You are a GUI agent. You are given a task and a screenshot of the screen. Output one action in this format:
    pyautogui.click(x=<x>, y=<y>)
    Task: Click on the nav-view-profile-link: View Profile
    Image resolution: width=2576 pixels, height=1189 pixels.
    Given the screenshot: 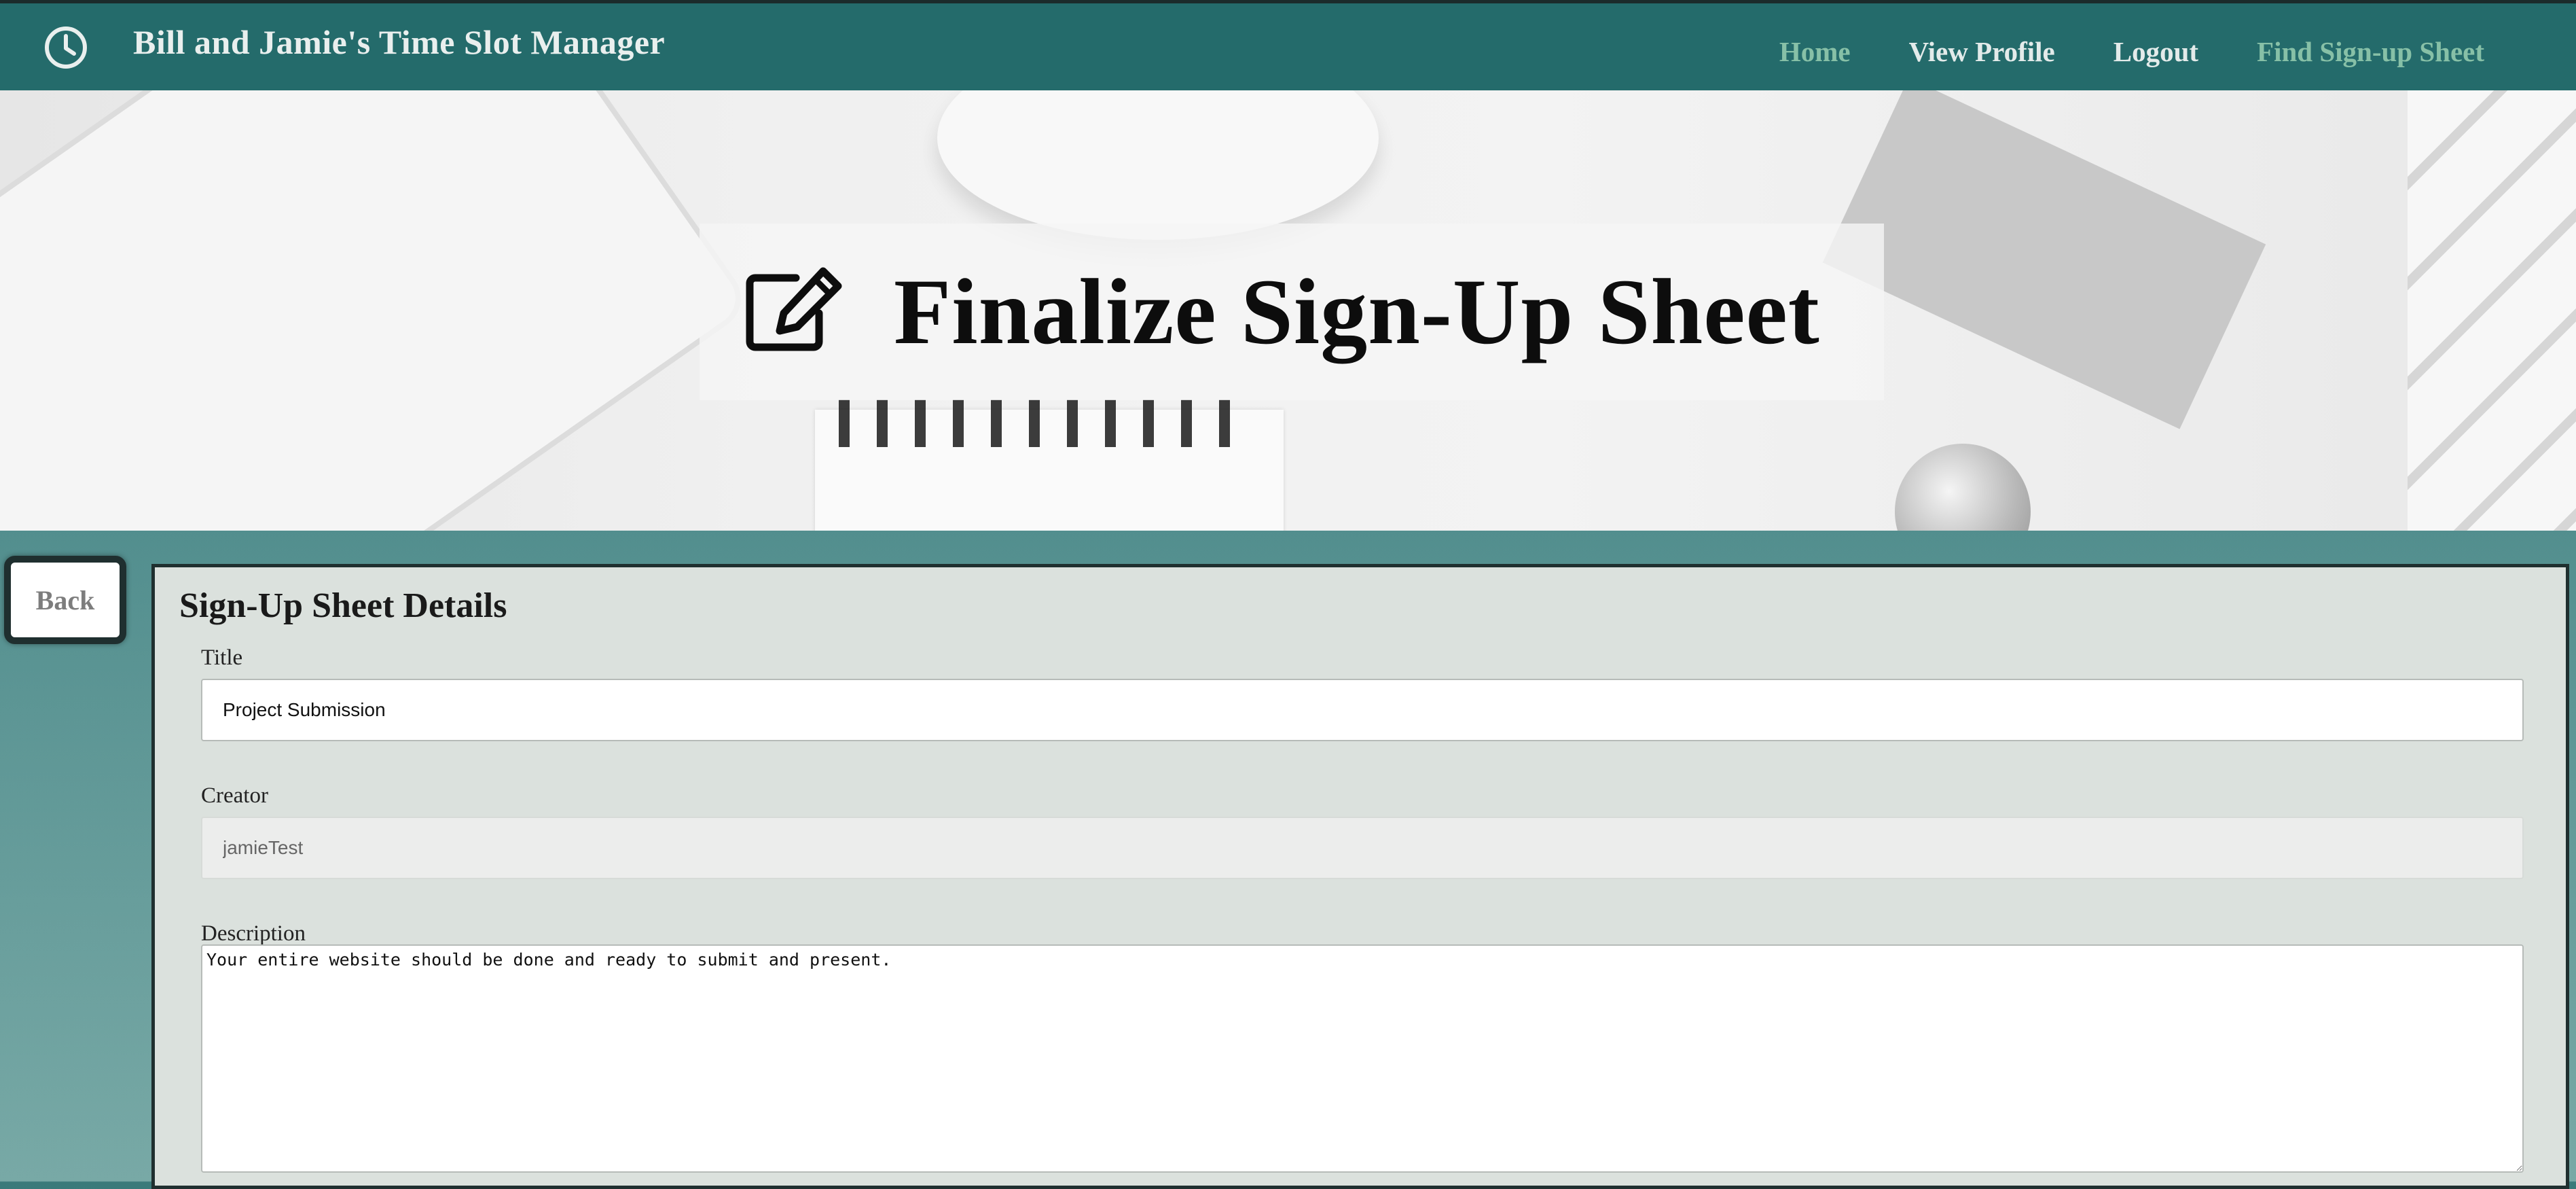 What is the action you would take?
    pyautogui.click(x=1982, y=51)
    